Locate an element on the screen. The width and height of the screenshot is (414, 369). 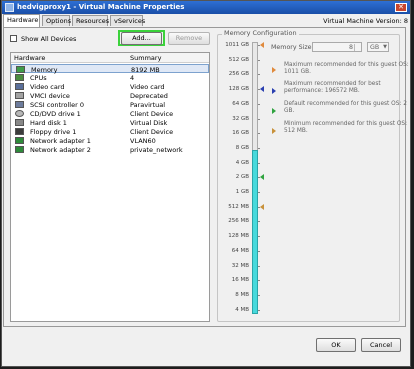
row-summary: Paravirtual is located at coordinates (148, 105).